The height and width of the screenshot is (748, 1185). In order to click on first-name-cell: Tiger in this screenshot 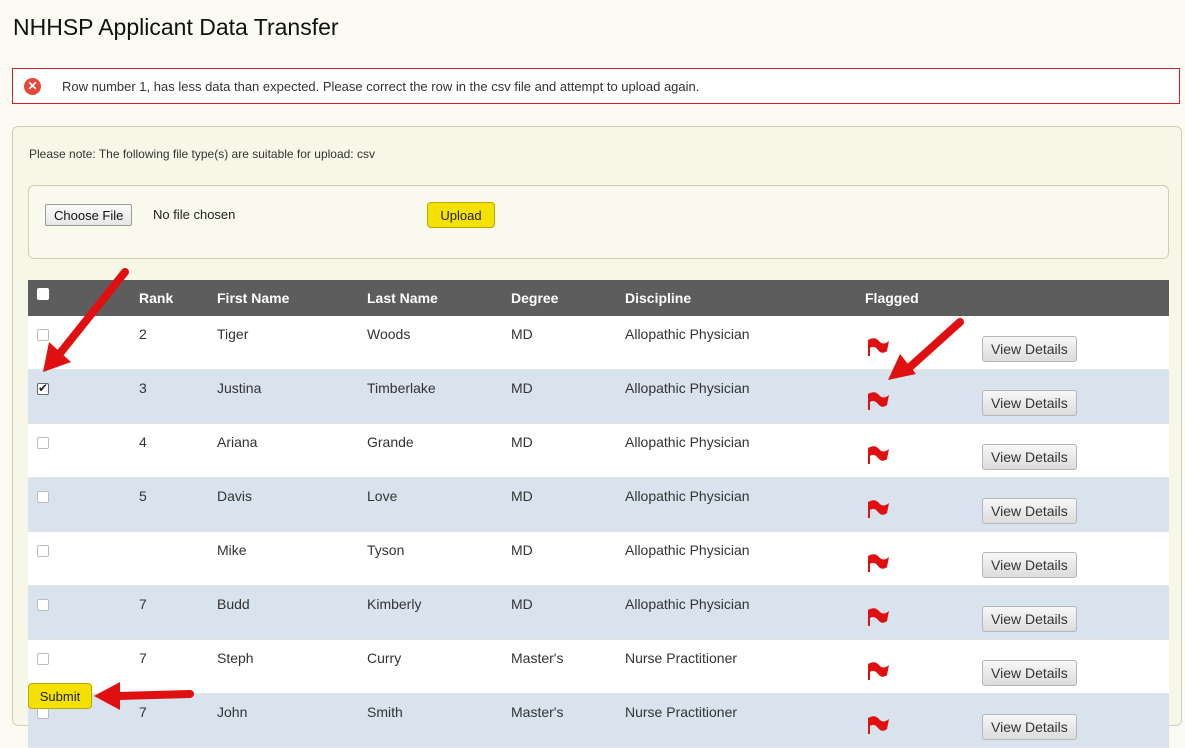, I will do `click(292, 343)`.